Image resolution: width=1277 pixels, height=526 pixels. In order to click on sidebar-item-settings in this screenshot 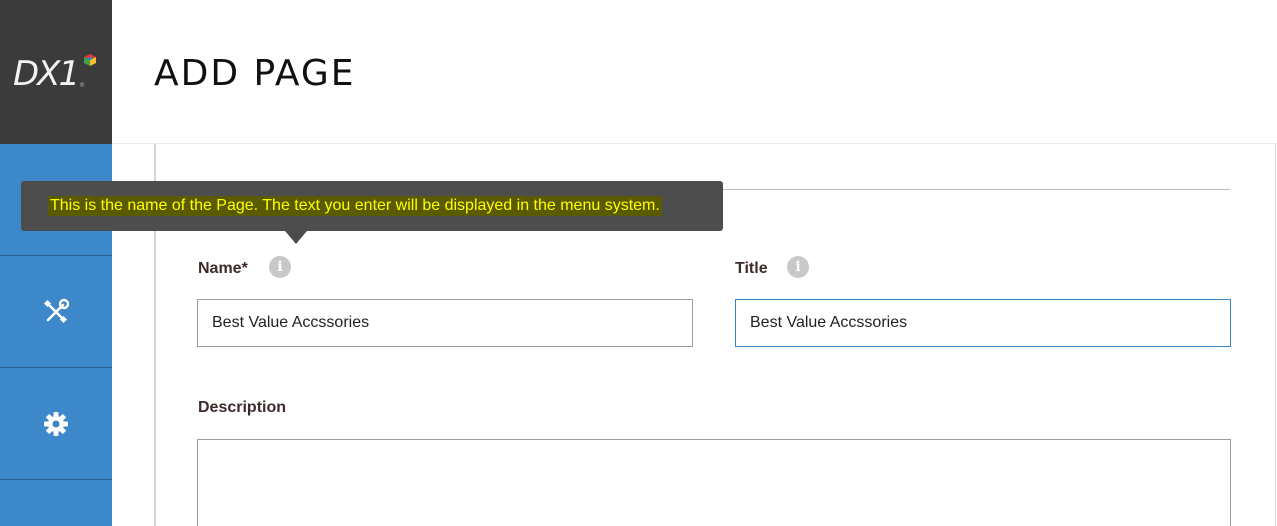, I will do `click(56, 424)`.